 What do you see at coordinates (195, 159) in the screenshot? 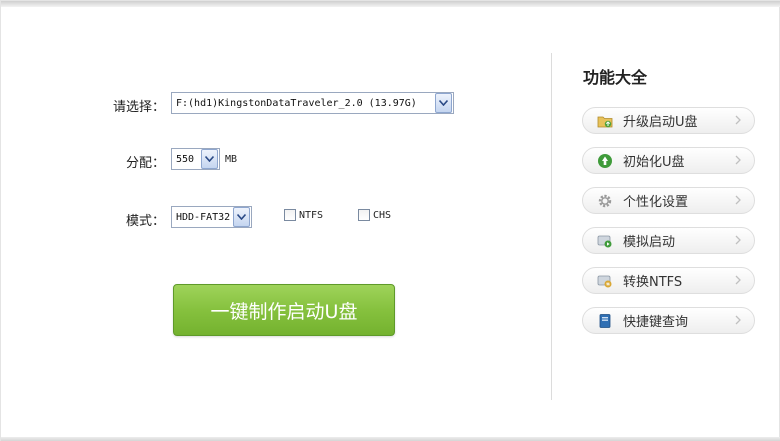
I see `alloc-select: 550` at bounding box center [195, 159].